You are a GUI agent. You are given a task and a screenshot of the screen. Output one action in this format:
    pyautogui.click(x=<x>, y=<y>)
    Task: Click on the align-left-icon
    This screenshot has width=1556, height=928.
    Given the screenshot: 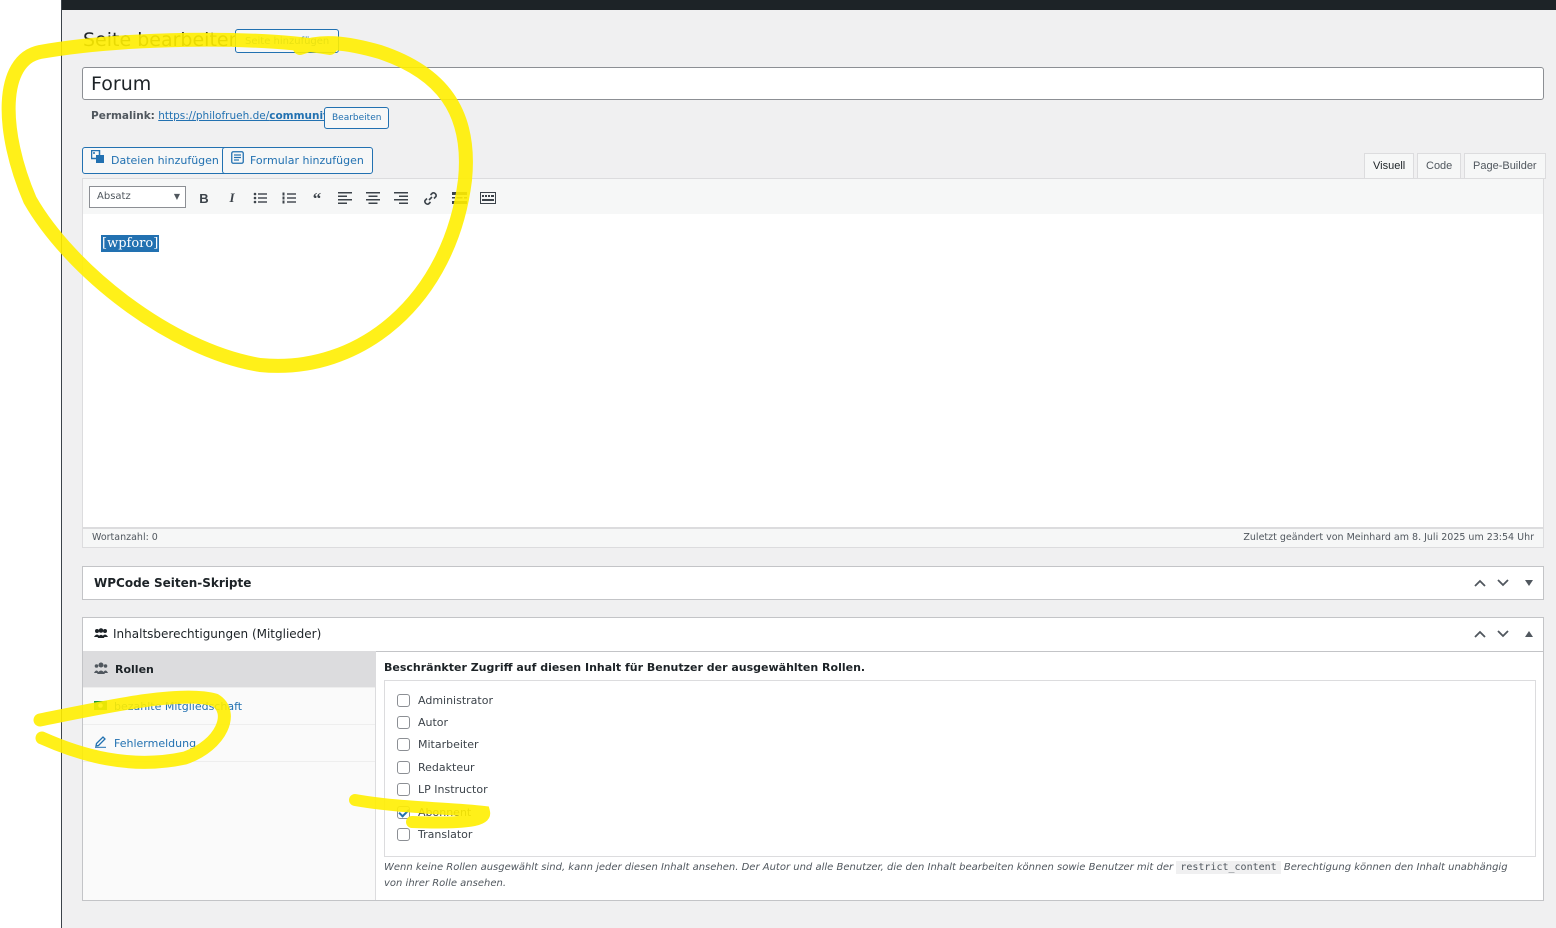 What is the action you would take?
    pyautogui.click(x=345, y=198)
    